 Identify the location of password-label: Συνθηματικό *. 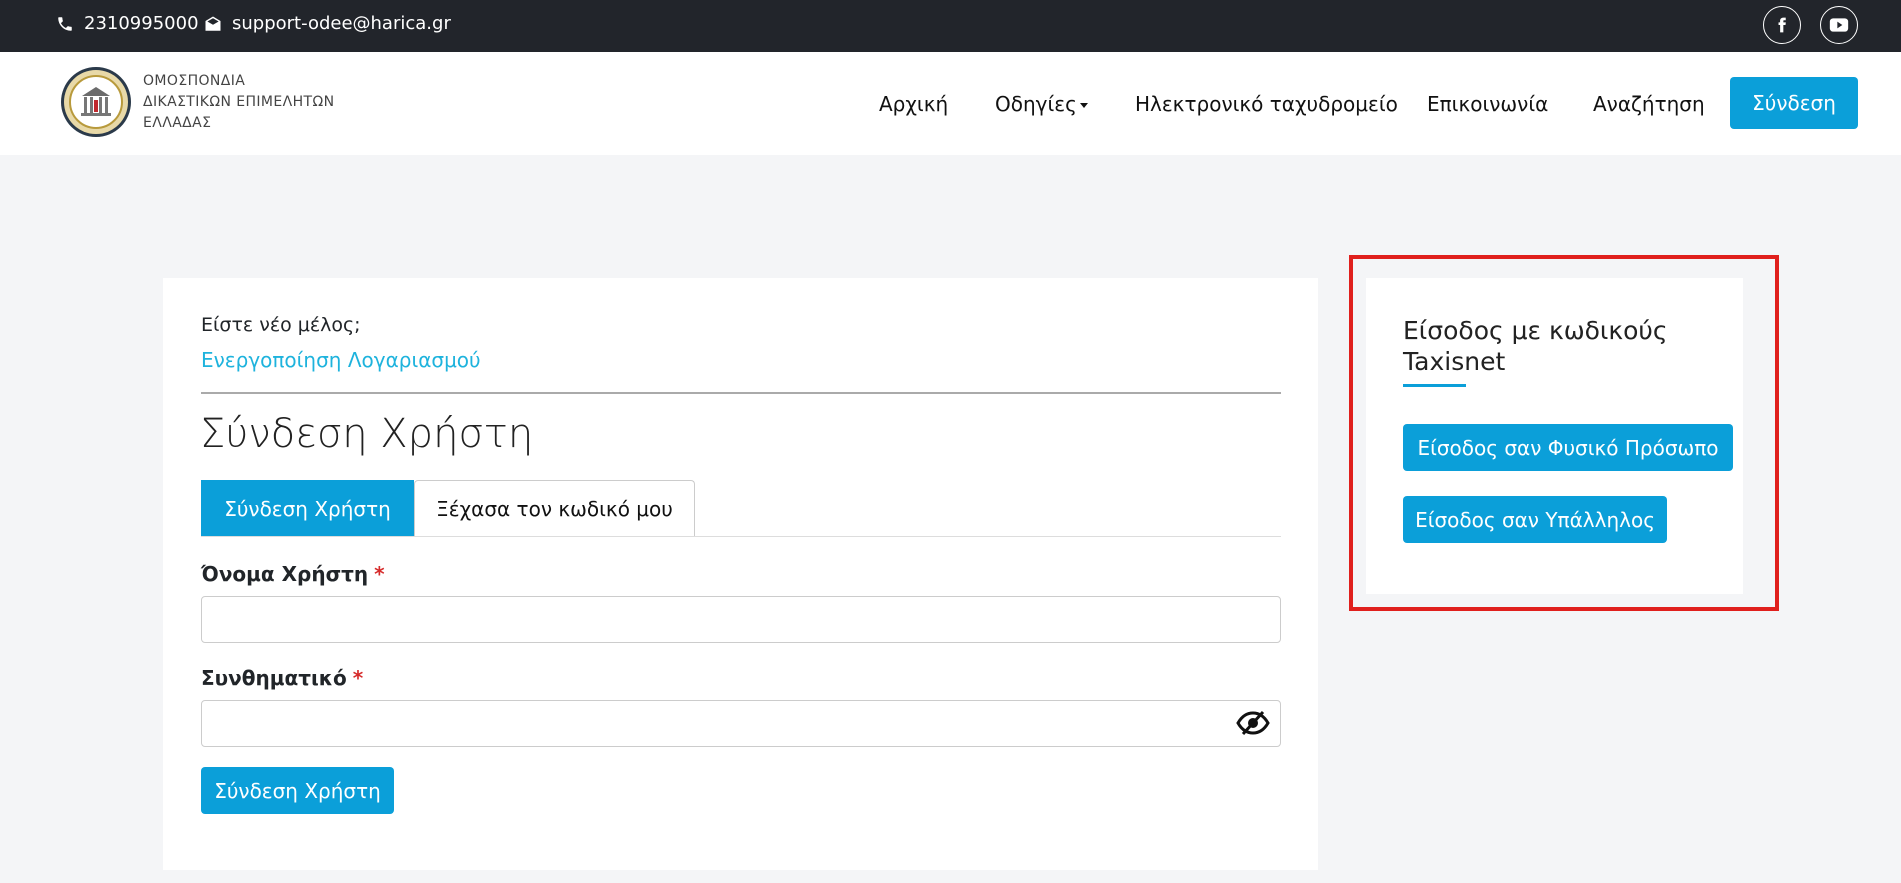
(282, 678).